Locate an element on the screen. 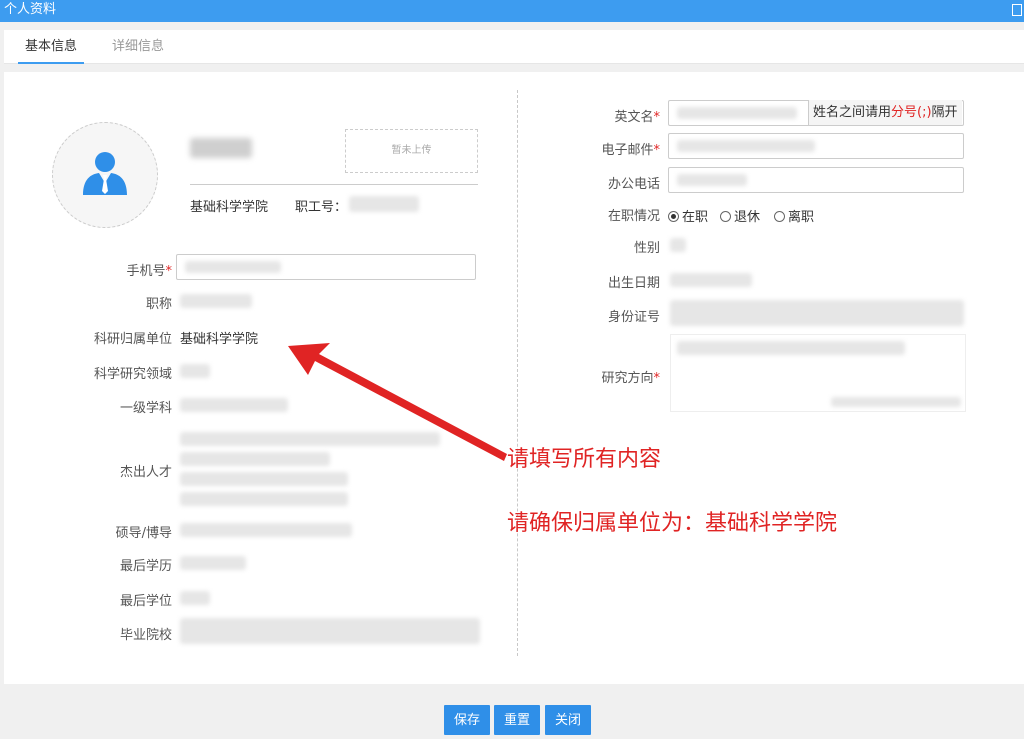 The width and height of the screenshot is (1024, 739). office-phone-label: 办公电话 is located at coordinates (633, 184).